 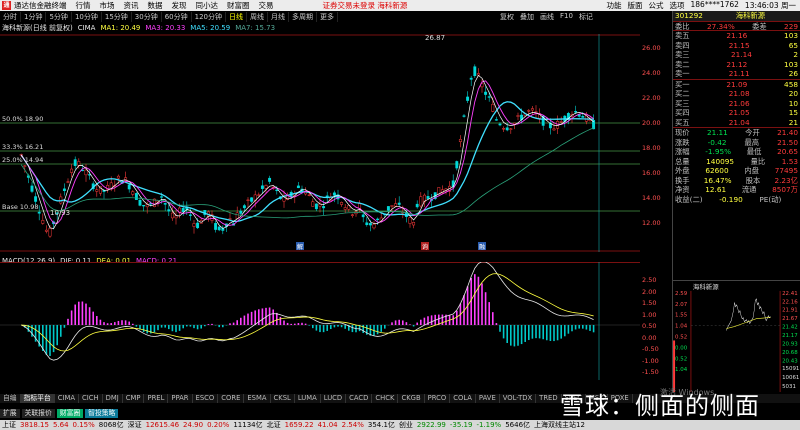 I want to click on marker-margin-label: 融, so click(x=482, y=247).